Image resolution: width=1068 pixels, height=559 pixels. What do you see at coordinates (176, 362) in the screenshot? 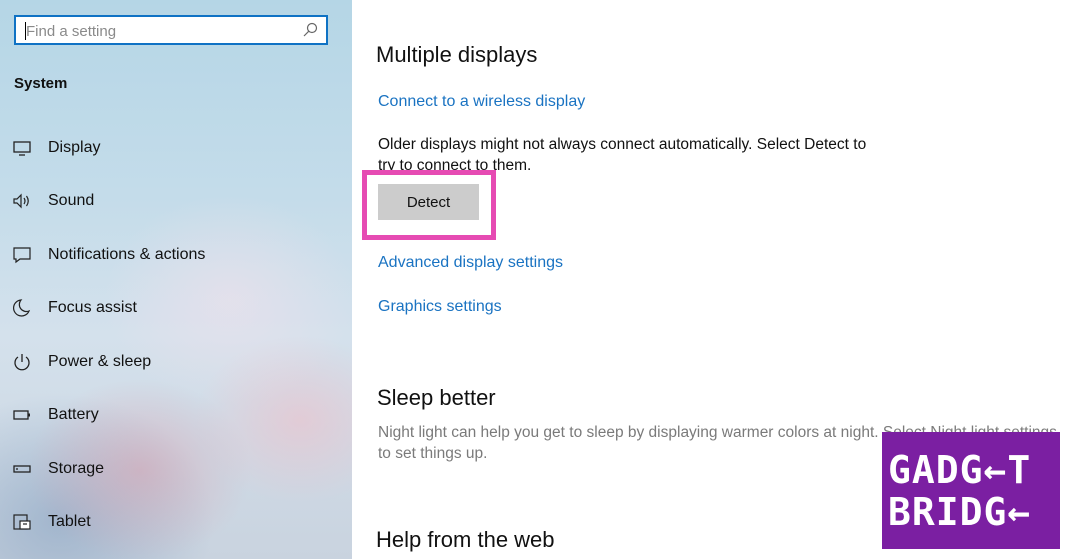
I see `sidebar-item-power-sleep: Power & sleep` at bounding box center [176, 362].